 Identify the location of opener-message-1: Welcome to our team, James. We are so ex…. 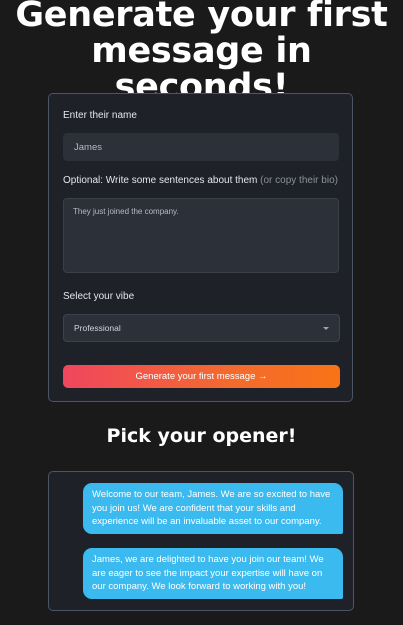
(213, 508).